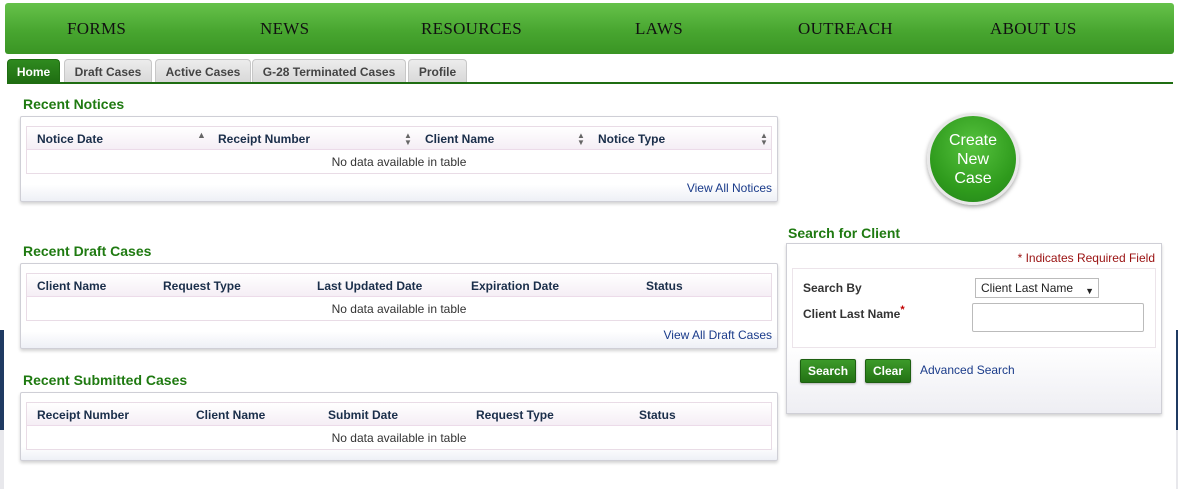 The height and width of the screenshot is (489, 1178). Describe the element at coordinates (203, 71) in the screenshot. I see `tab-active-cases: Active Cases` at that location.